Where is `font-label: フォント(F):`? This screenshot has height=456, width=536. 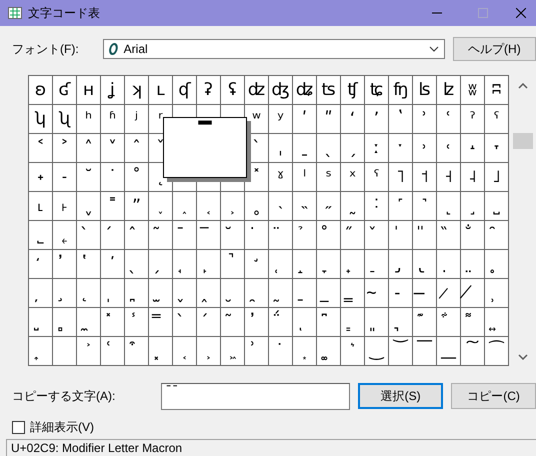
font-label: フォント(F): is located at coordinates (45, 49).